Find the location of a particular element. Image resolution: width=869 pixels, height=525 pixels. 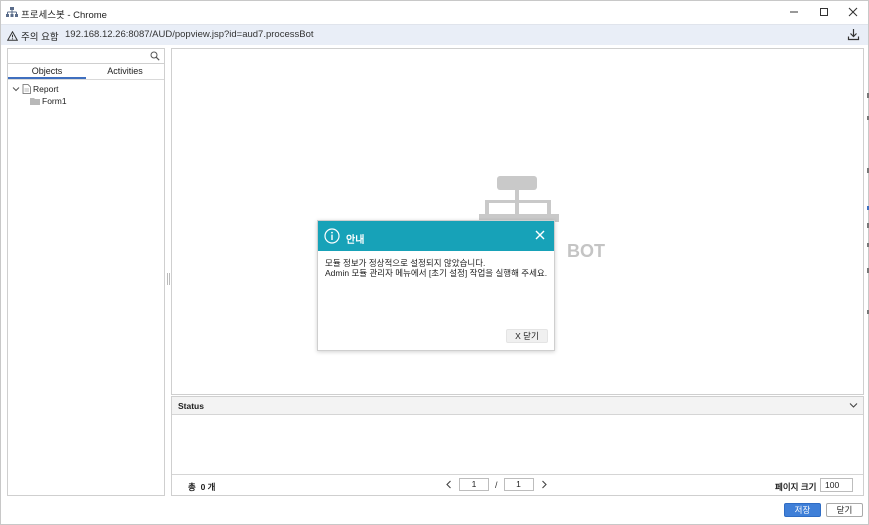

processbot-logo-icon is located at coordinates (519, 199).